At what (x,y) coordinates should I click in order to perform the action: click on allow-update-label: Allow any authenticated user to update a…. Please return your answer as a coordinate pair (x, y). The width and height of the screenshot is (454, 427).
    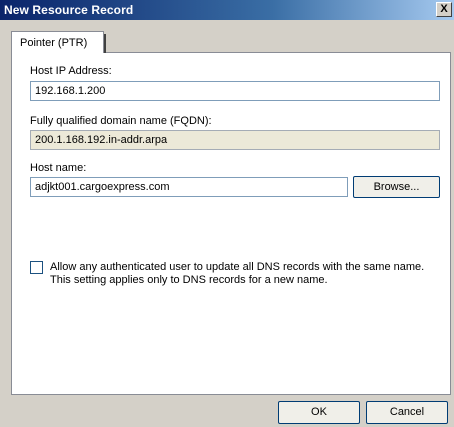
    Looking at the image, I should click on (237, 273).